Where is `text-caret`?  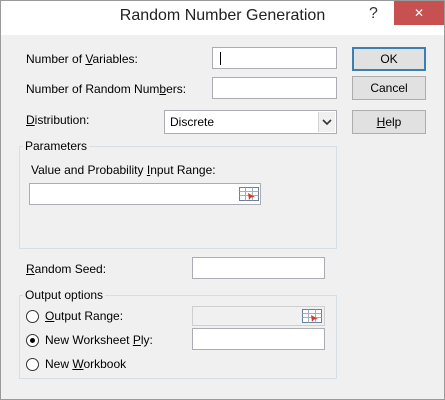 text-caret is located at coordinates (220, 58).